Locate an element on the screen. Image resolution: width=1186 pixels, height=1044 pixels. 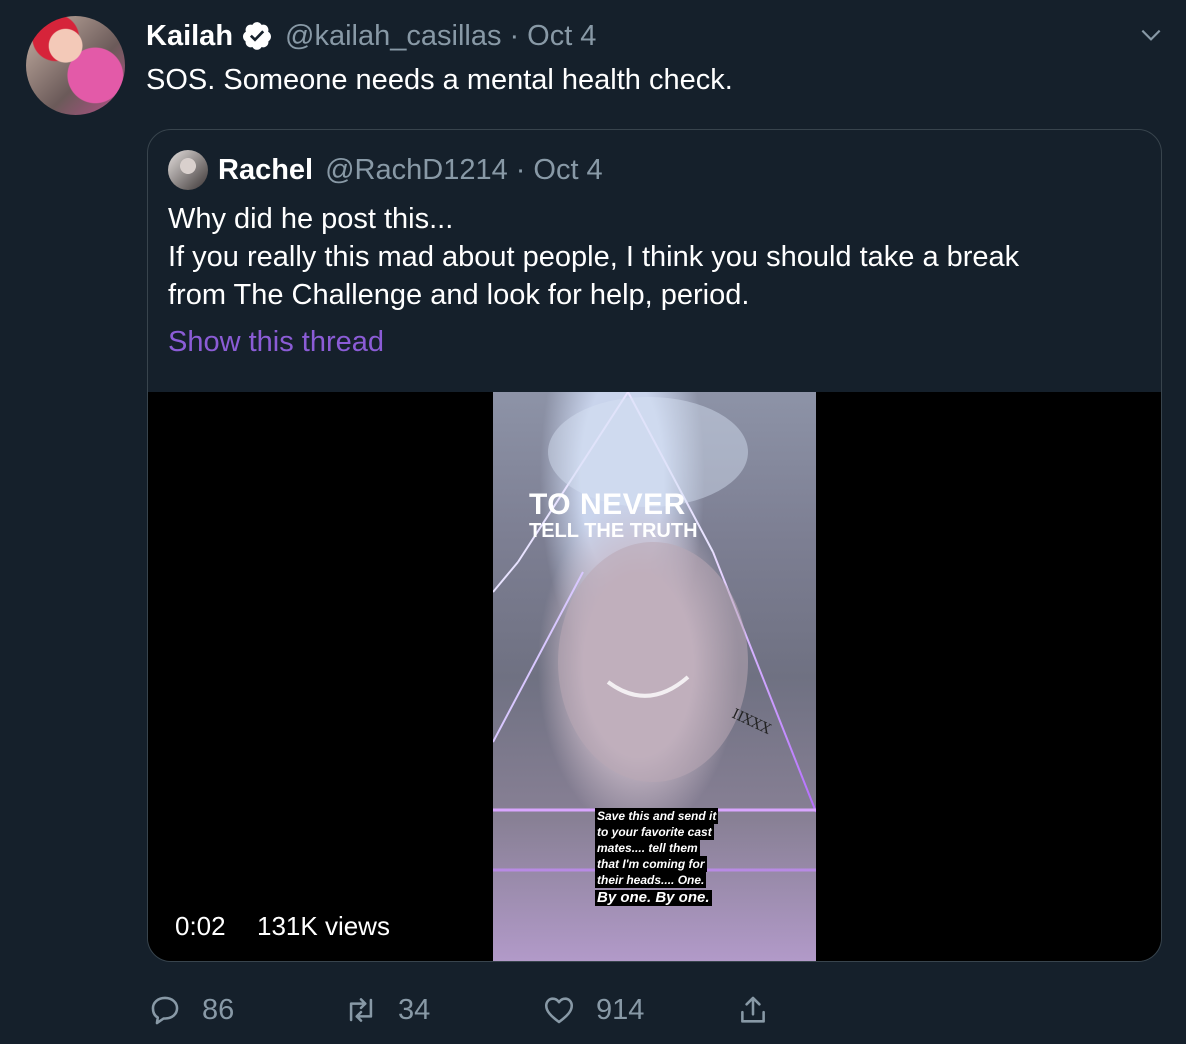
reply-icon is located at coordinates (165, 1010).